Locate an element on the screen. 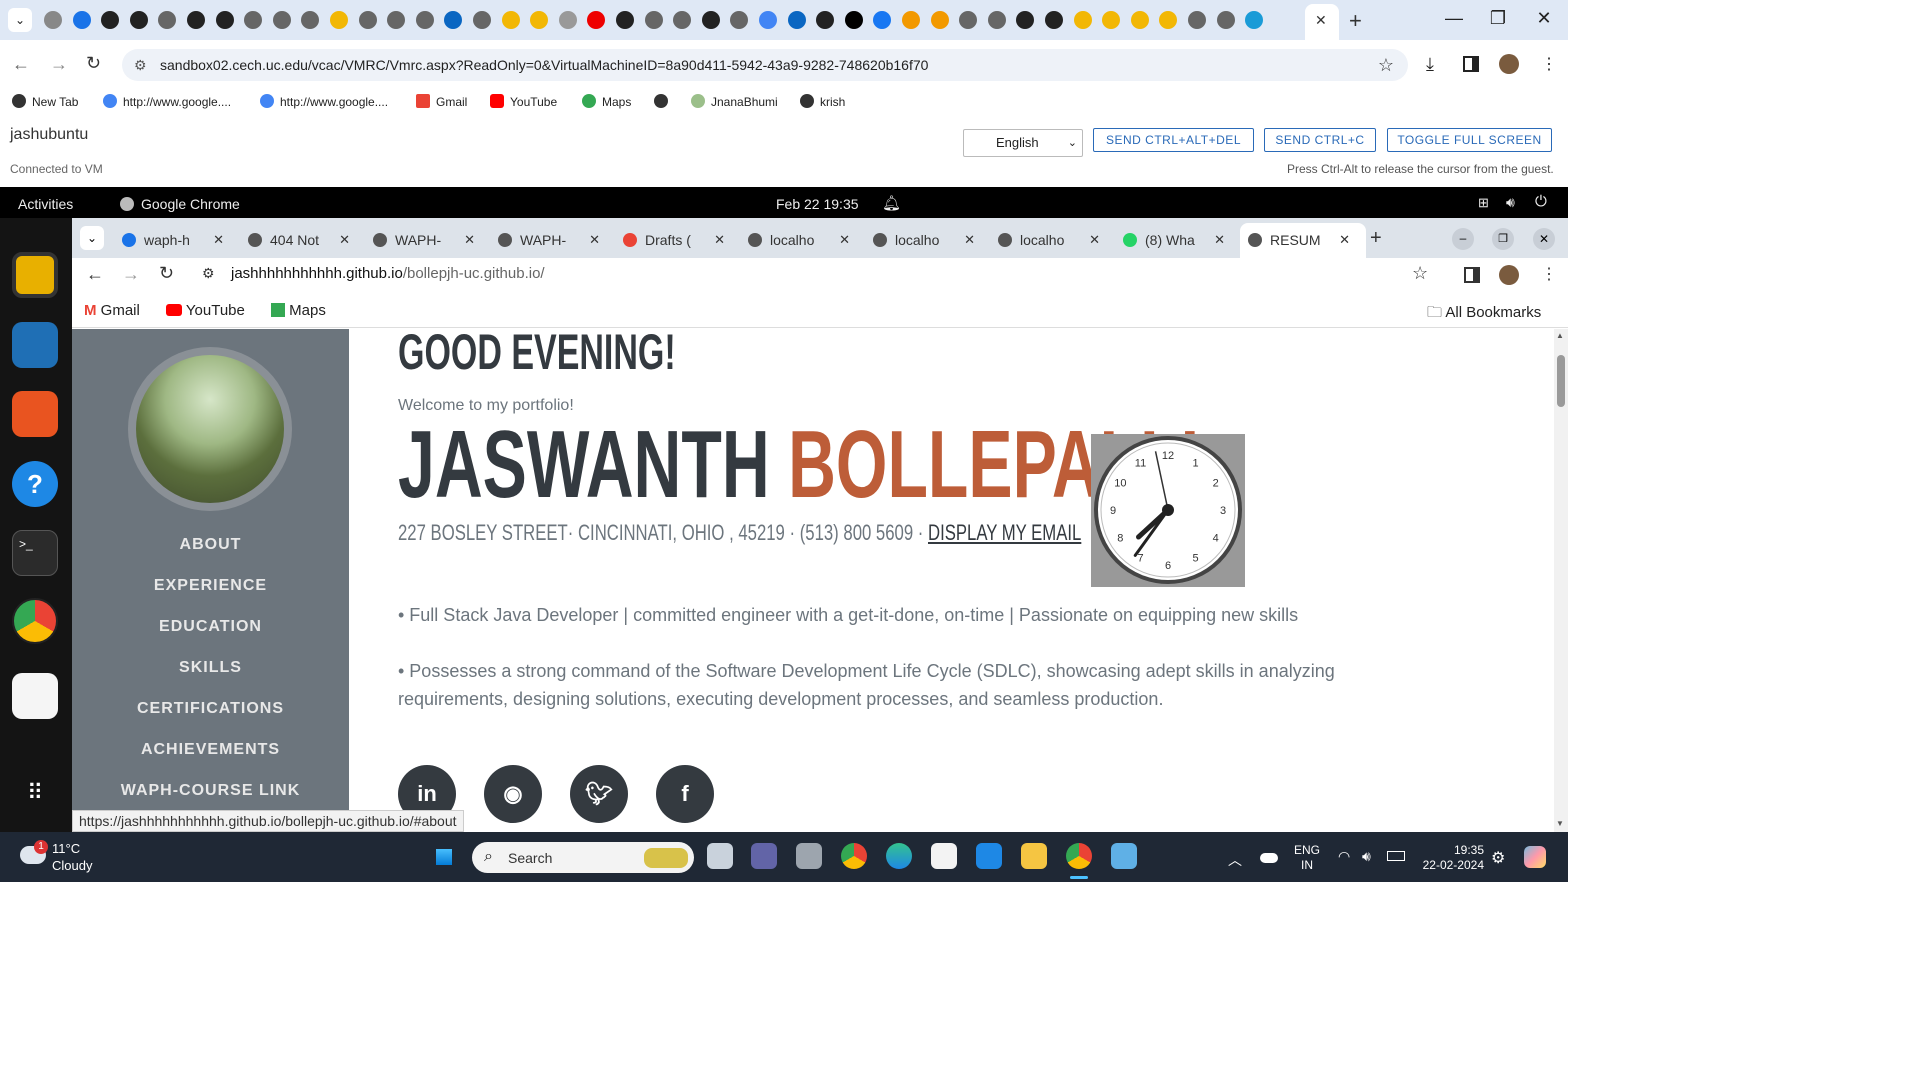  guest-new-tab-button: + is located at coordinates (1376, 238).